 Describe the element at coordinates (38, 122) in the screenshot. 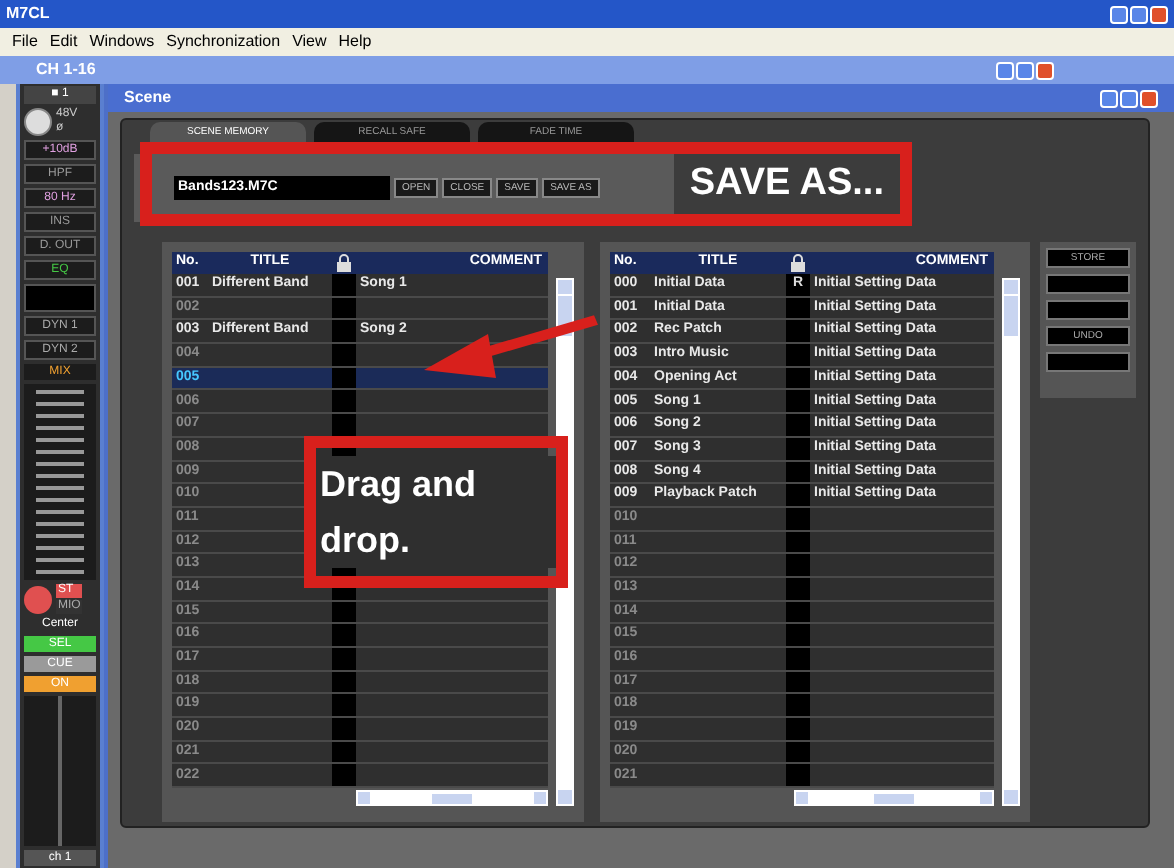

I see `gain-knob-icon` at that location.